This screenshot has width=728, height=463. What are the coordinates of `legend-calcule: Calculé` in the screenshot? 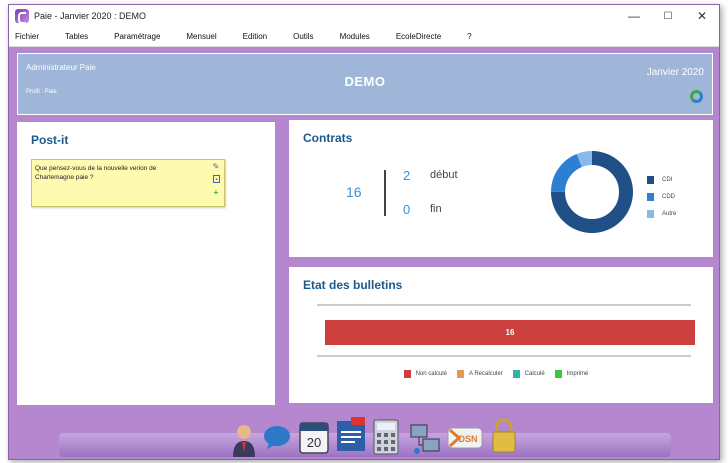 It's located at (528, 374).